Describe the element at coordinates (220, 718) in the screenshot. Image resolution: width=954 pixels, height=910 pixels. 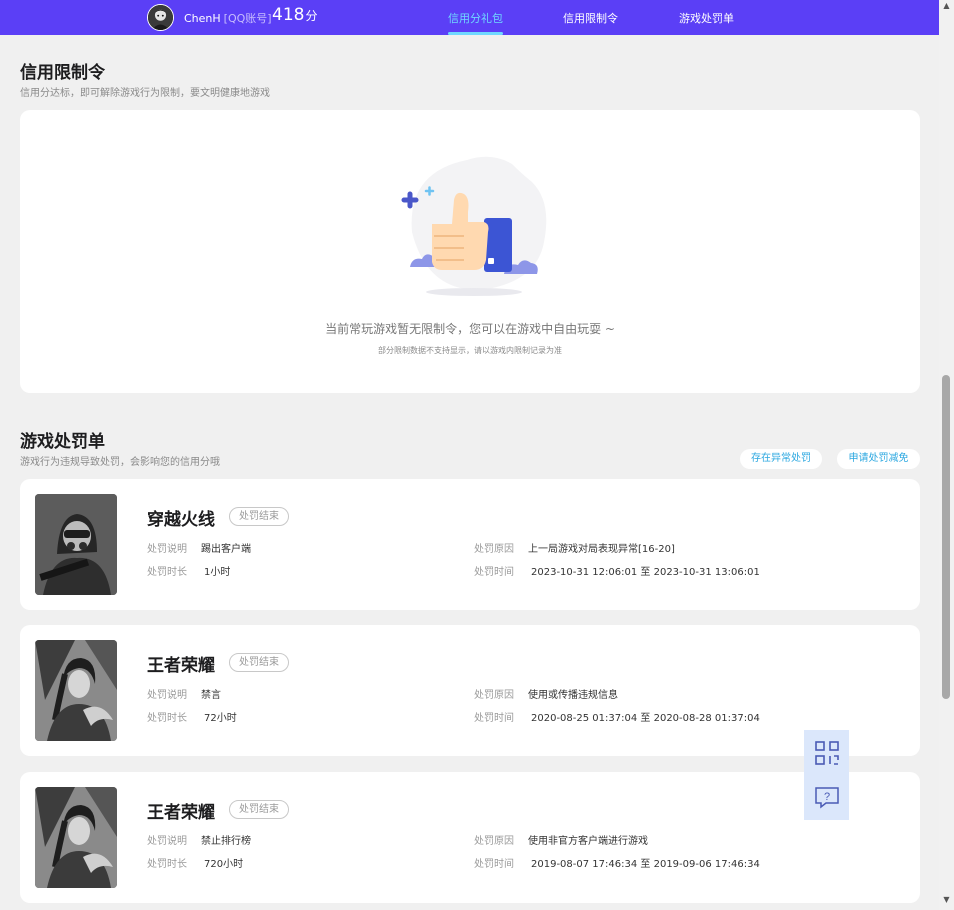
I see `penalty-duration-value: 72小时` at that location.